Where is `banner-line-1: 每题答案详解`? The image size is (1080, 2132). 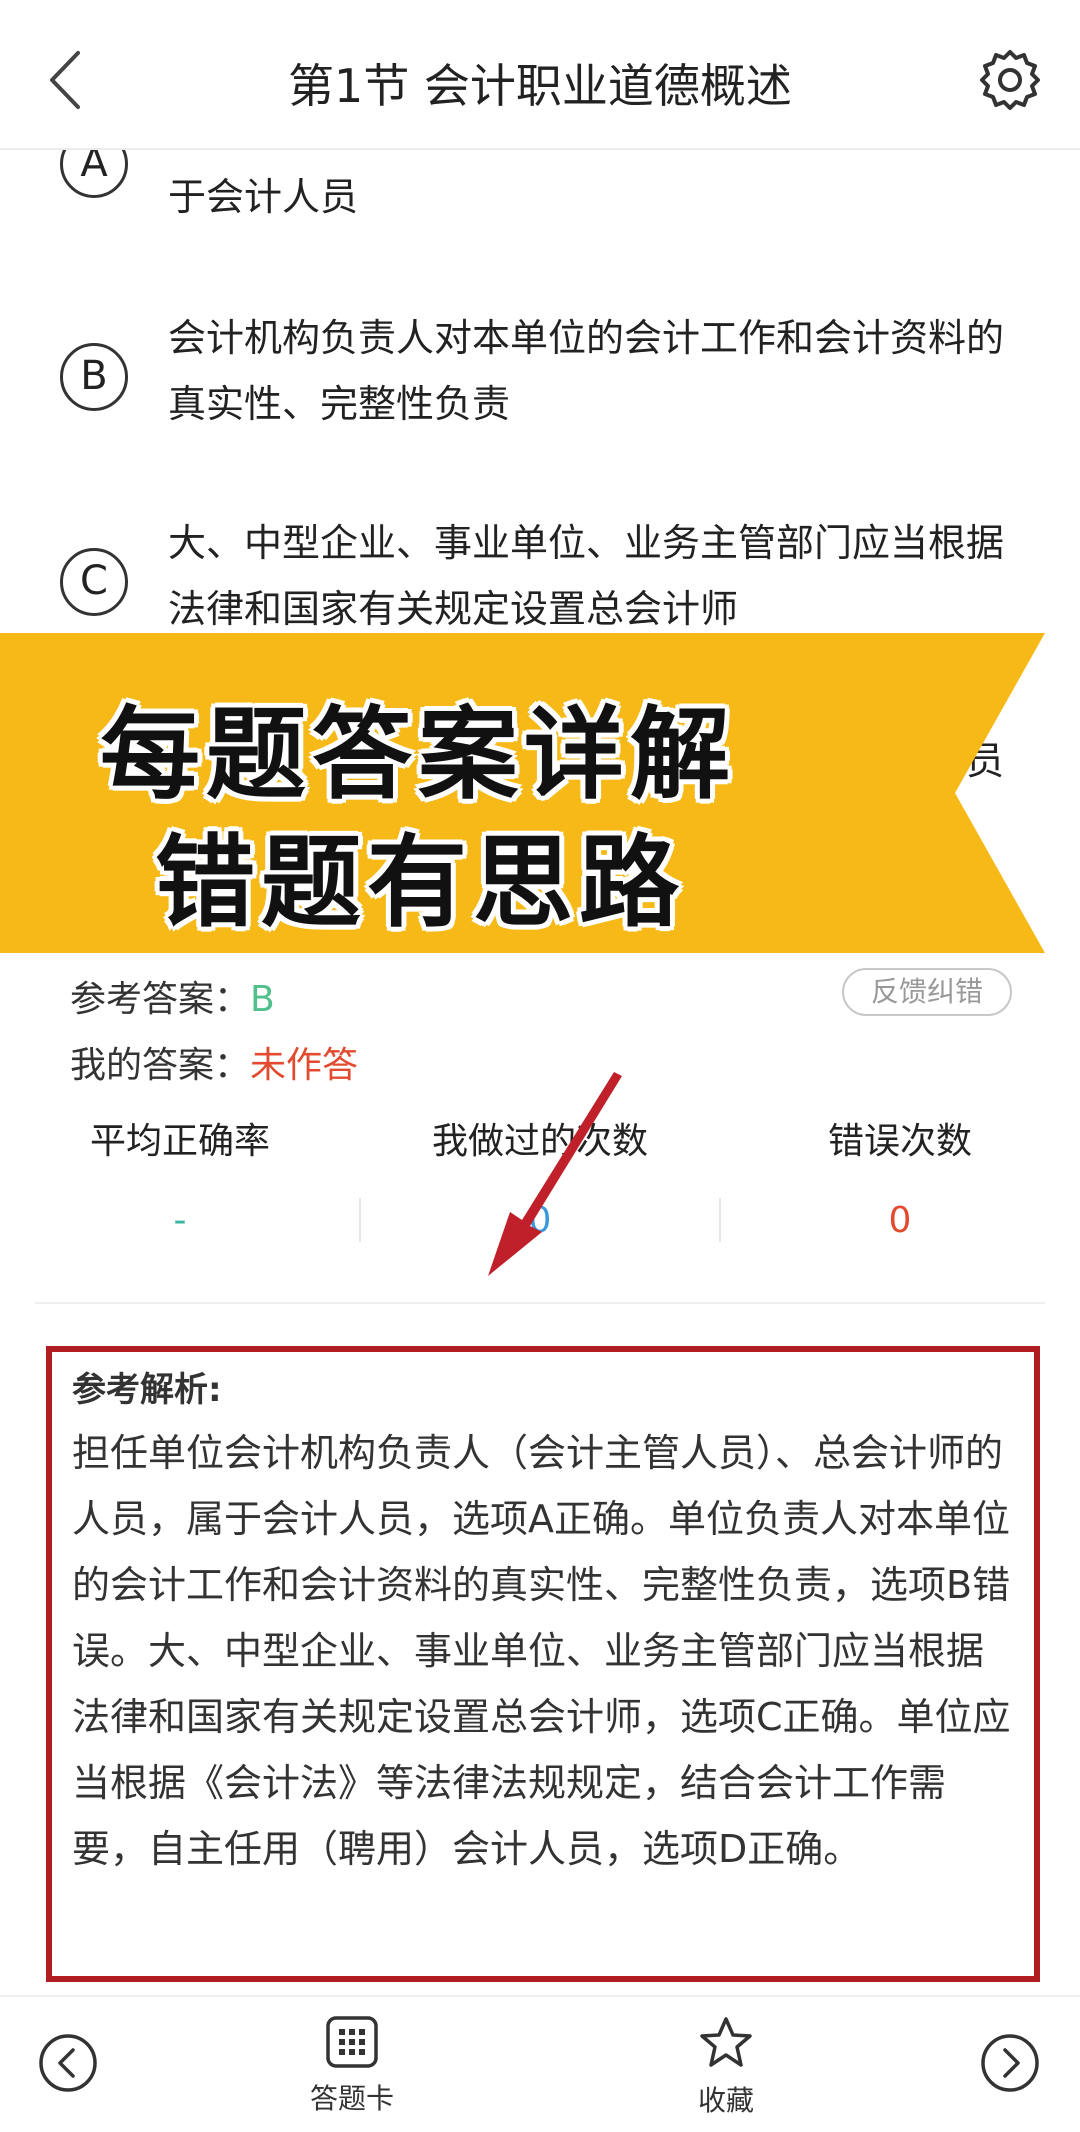
banner-line-1: 每题答案详解 is located at coordinates (418, 754).